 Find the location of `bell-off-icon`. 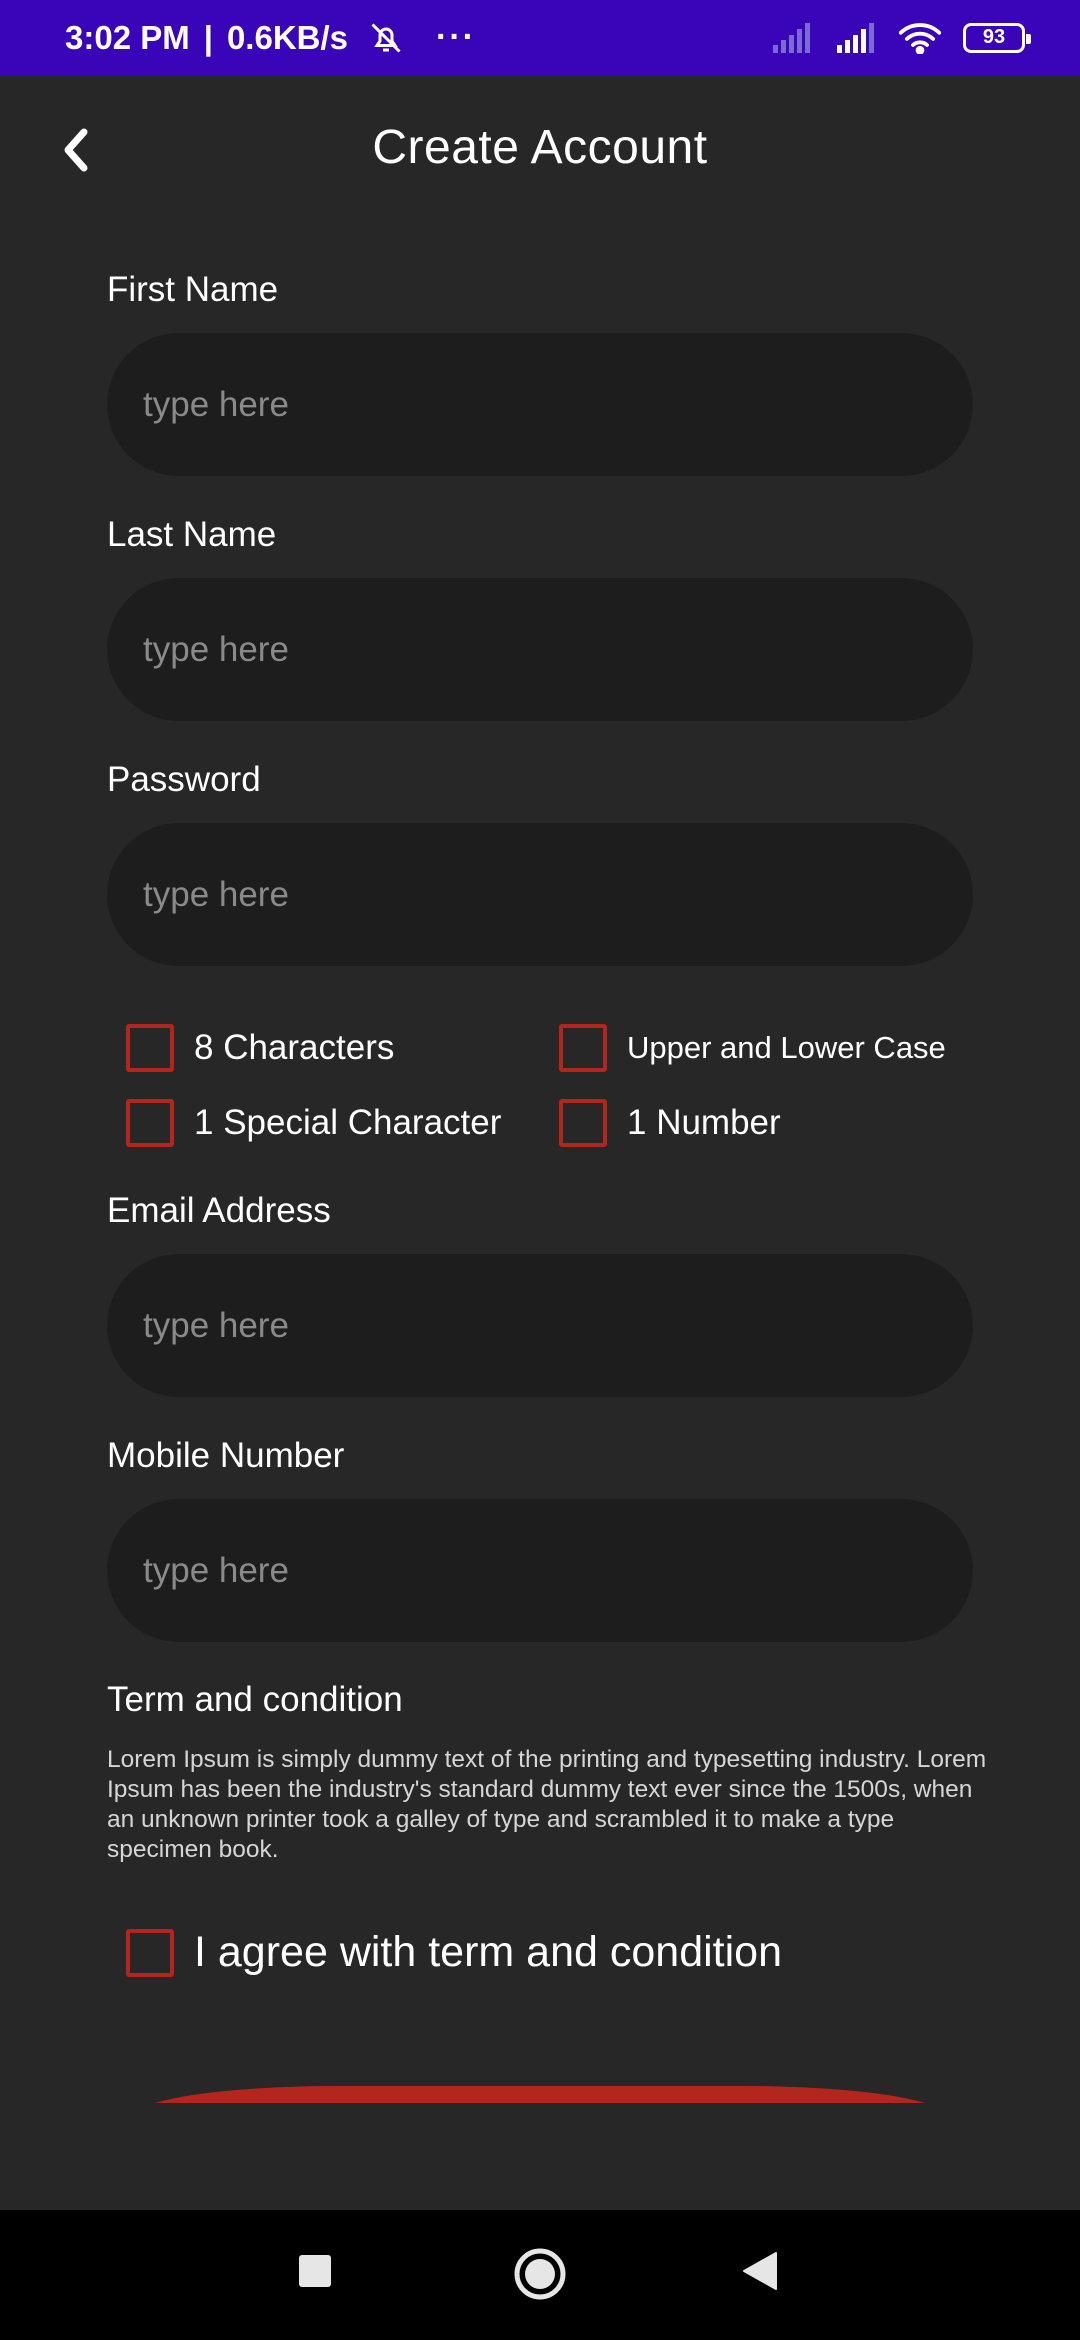

bell-off-icon is located at coordinates (386, 38).